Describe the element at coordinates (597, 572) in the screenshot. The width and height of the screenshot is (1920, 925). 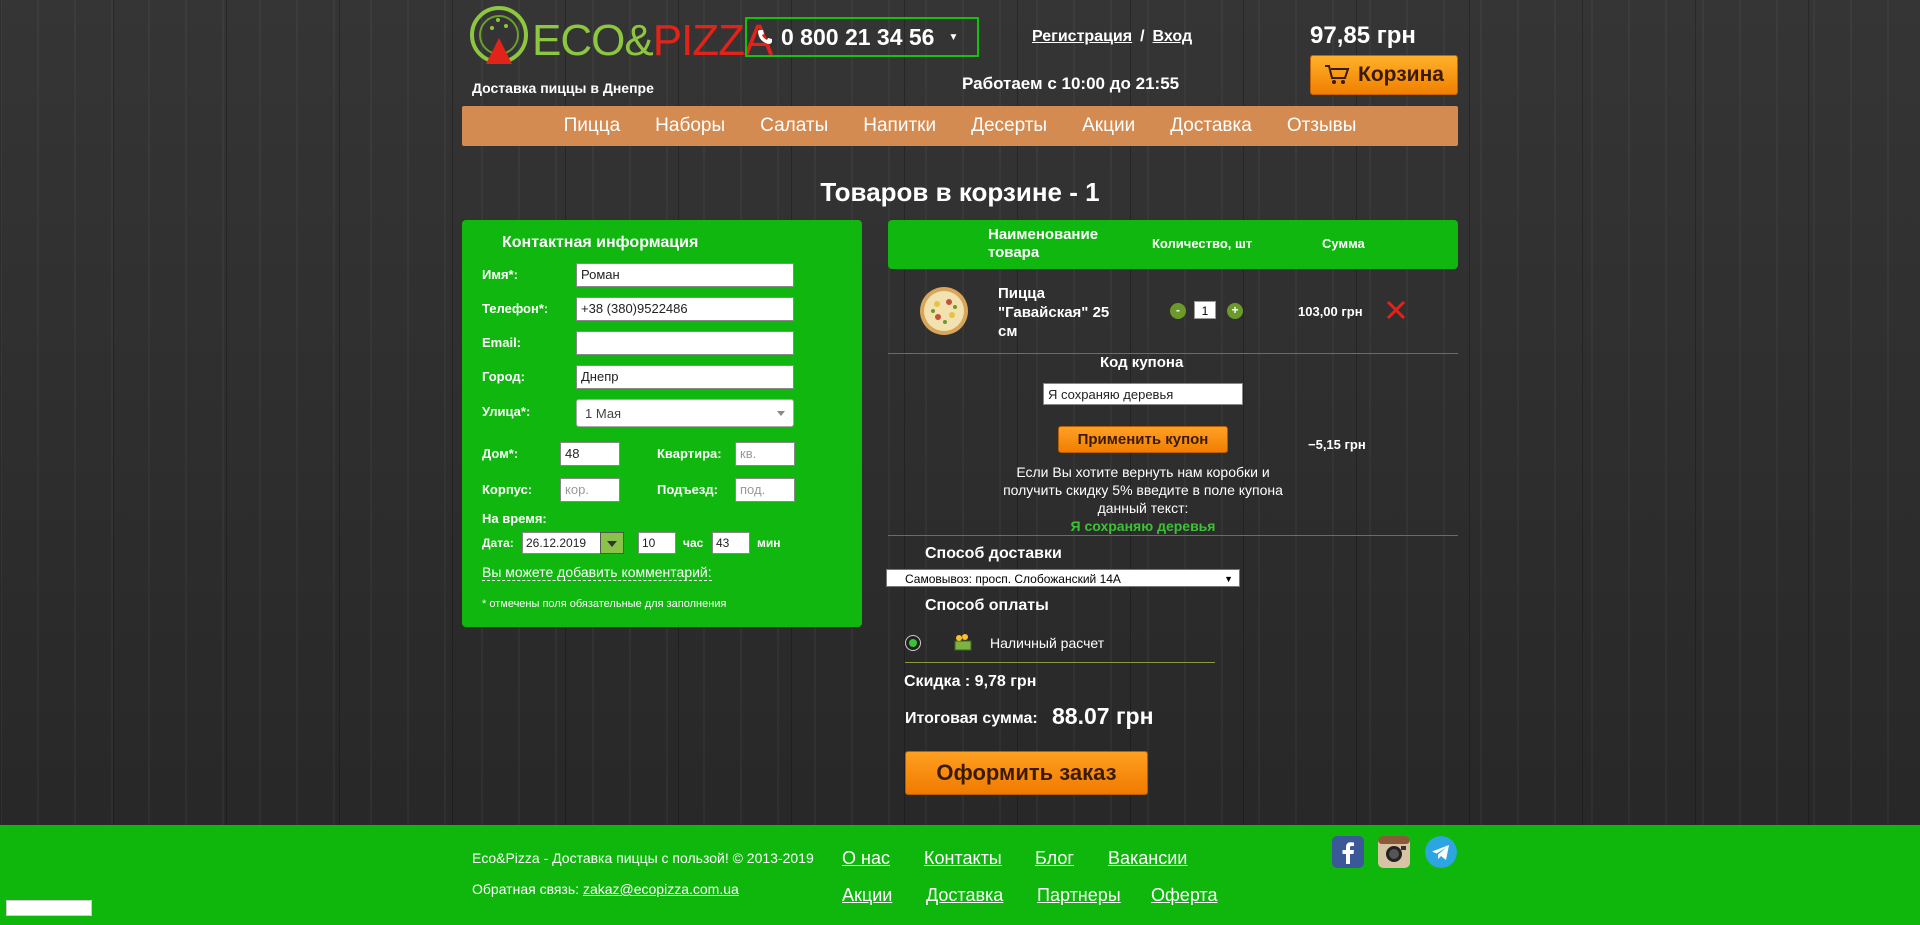
I see `add-comment-link: Вы можете добавить комментарий:` at that location.